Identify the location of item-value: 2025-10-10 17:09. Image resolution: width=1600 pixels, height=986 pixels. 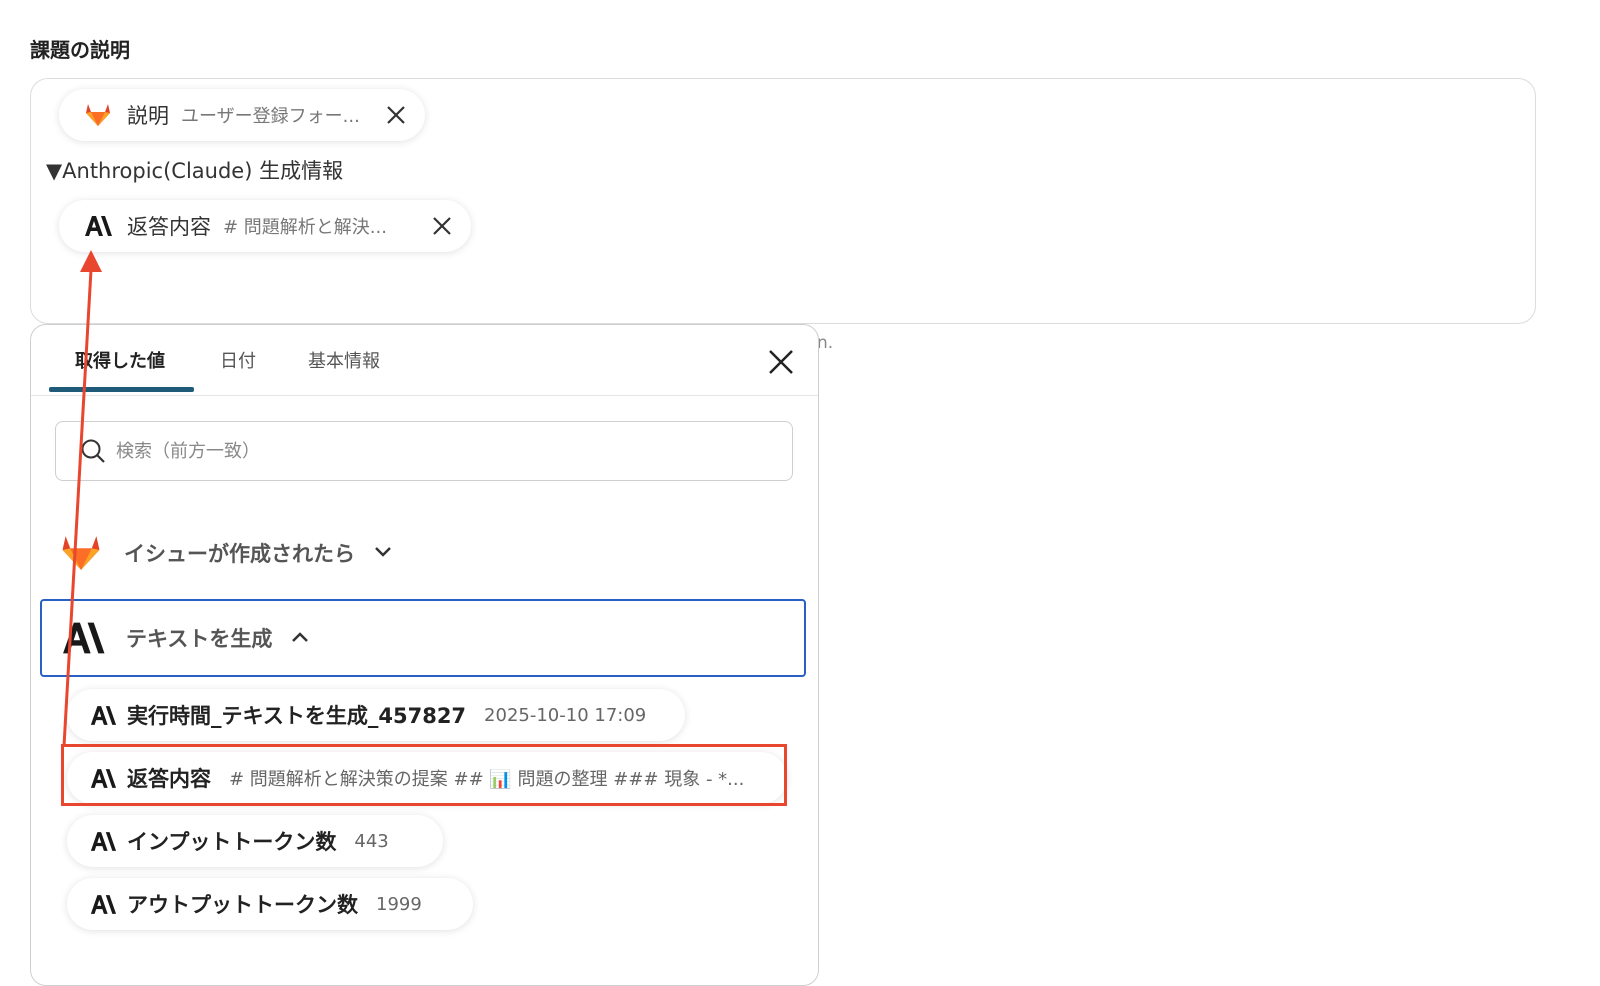
(565, 715).